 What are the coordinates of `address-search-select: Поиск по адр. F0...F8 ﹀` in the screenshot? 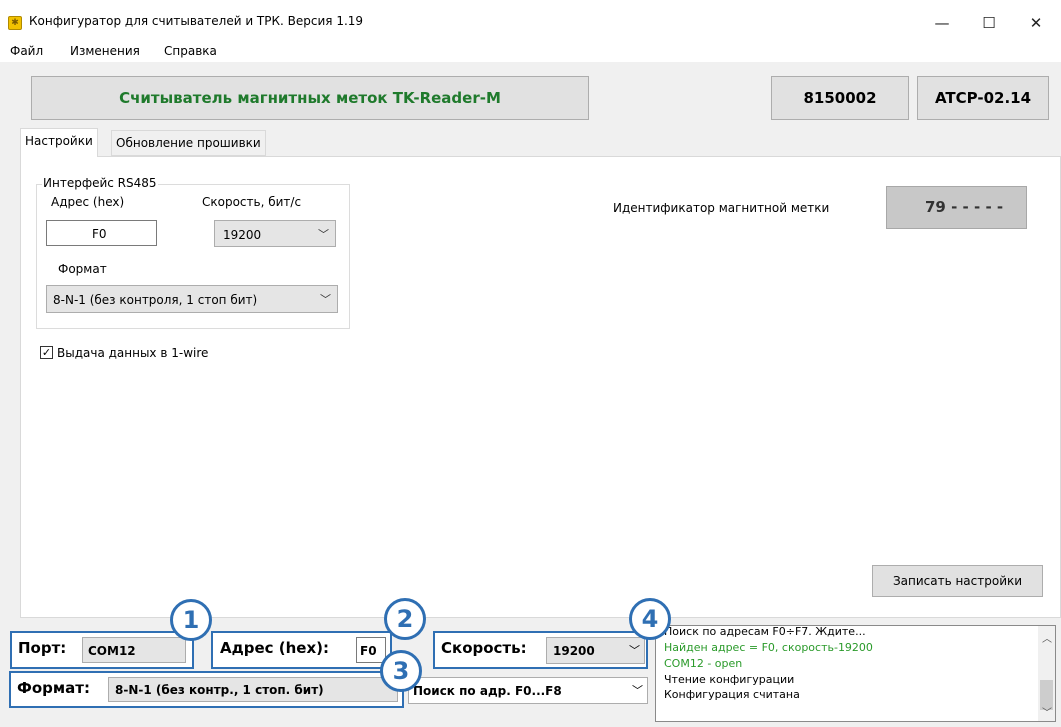 It's located at (528, 690).